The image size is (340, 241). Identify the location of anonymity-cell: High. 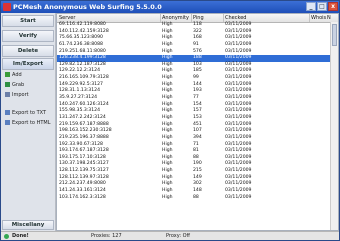
(167, 197).